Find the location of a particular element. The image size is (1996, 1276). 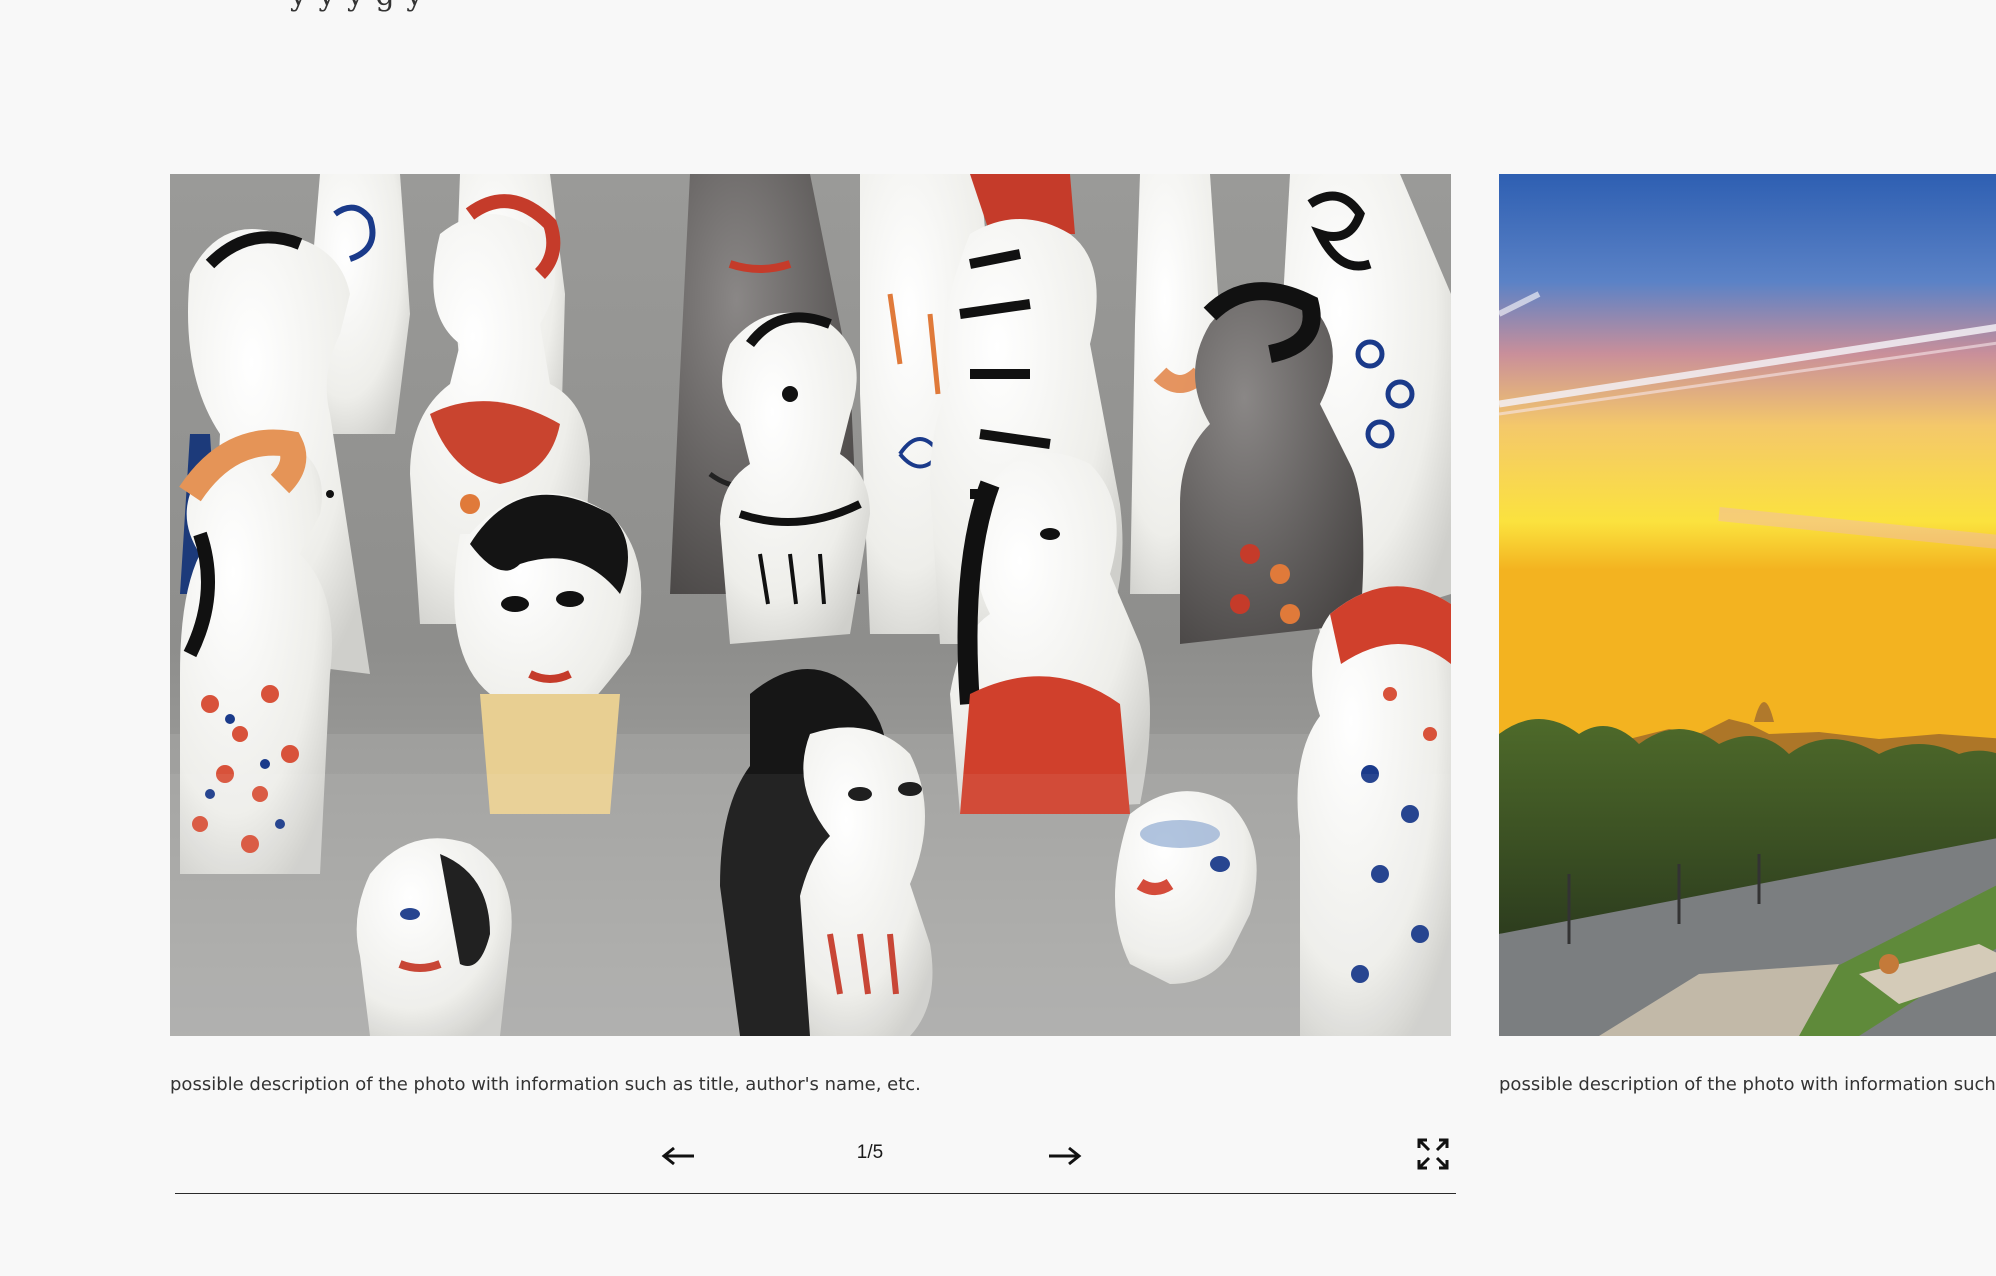

controls-divider is located at coordinates (815, 1193).